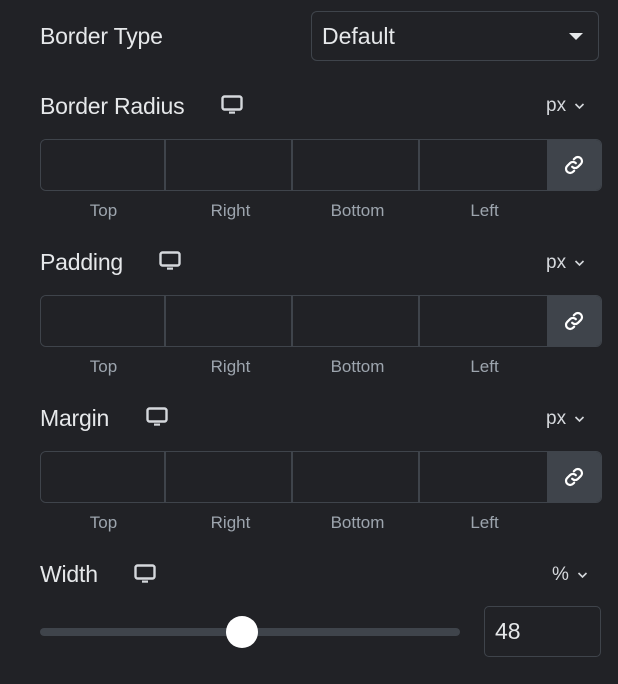  Describe the element at coordinates (560, 574) in the screenshot. I see `unit-label: %` at that location.